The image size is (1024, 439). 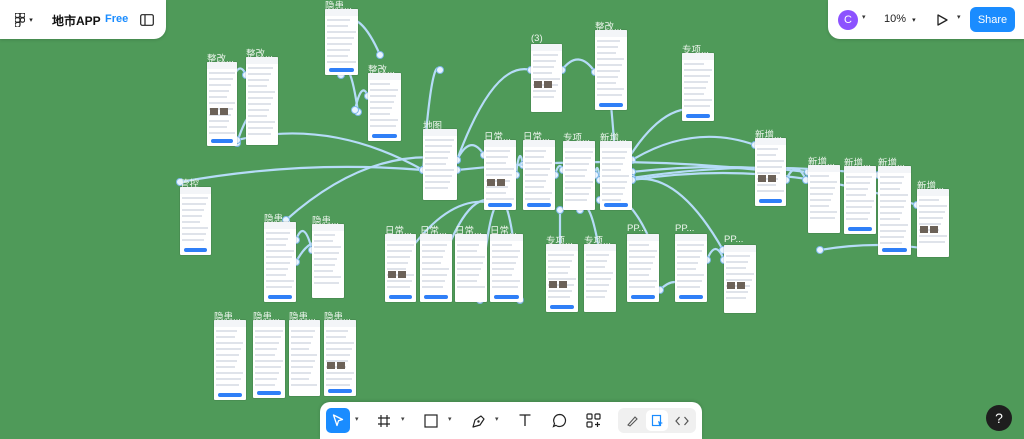 I want to click on comment-tool, so click(x=559, y=420).